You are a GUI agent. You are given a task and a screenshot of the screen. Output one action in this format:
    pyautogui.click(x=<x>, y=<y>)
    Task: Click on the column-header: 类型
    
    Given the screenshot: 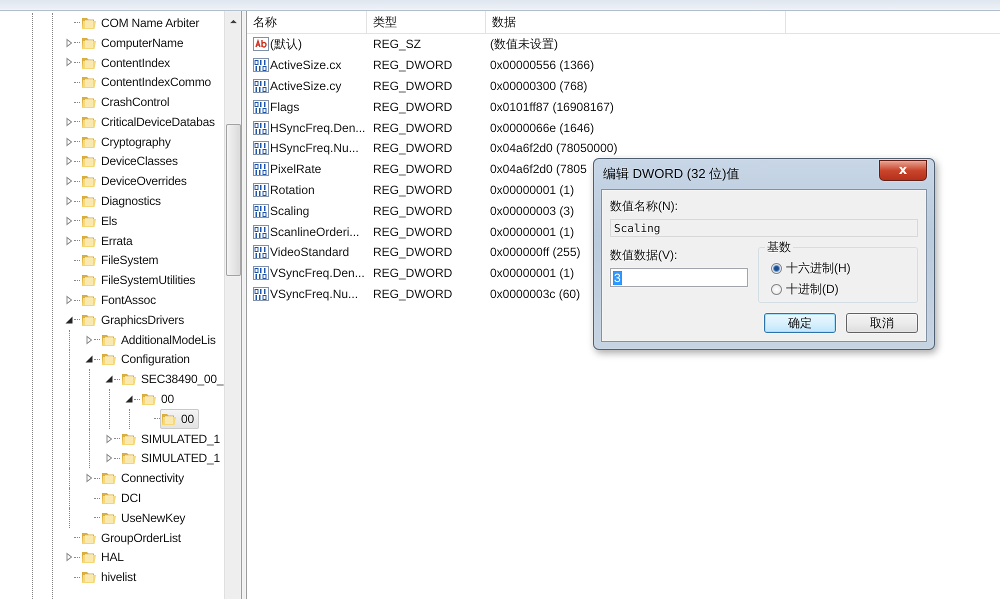 What is the action you would take?
    pyautogui.click(x=426, y=22)
    